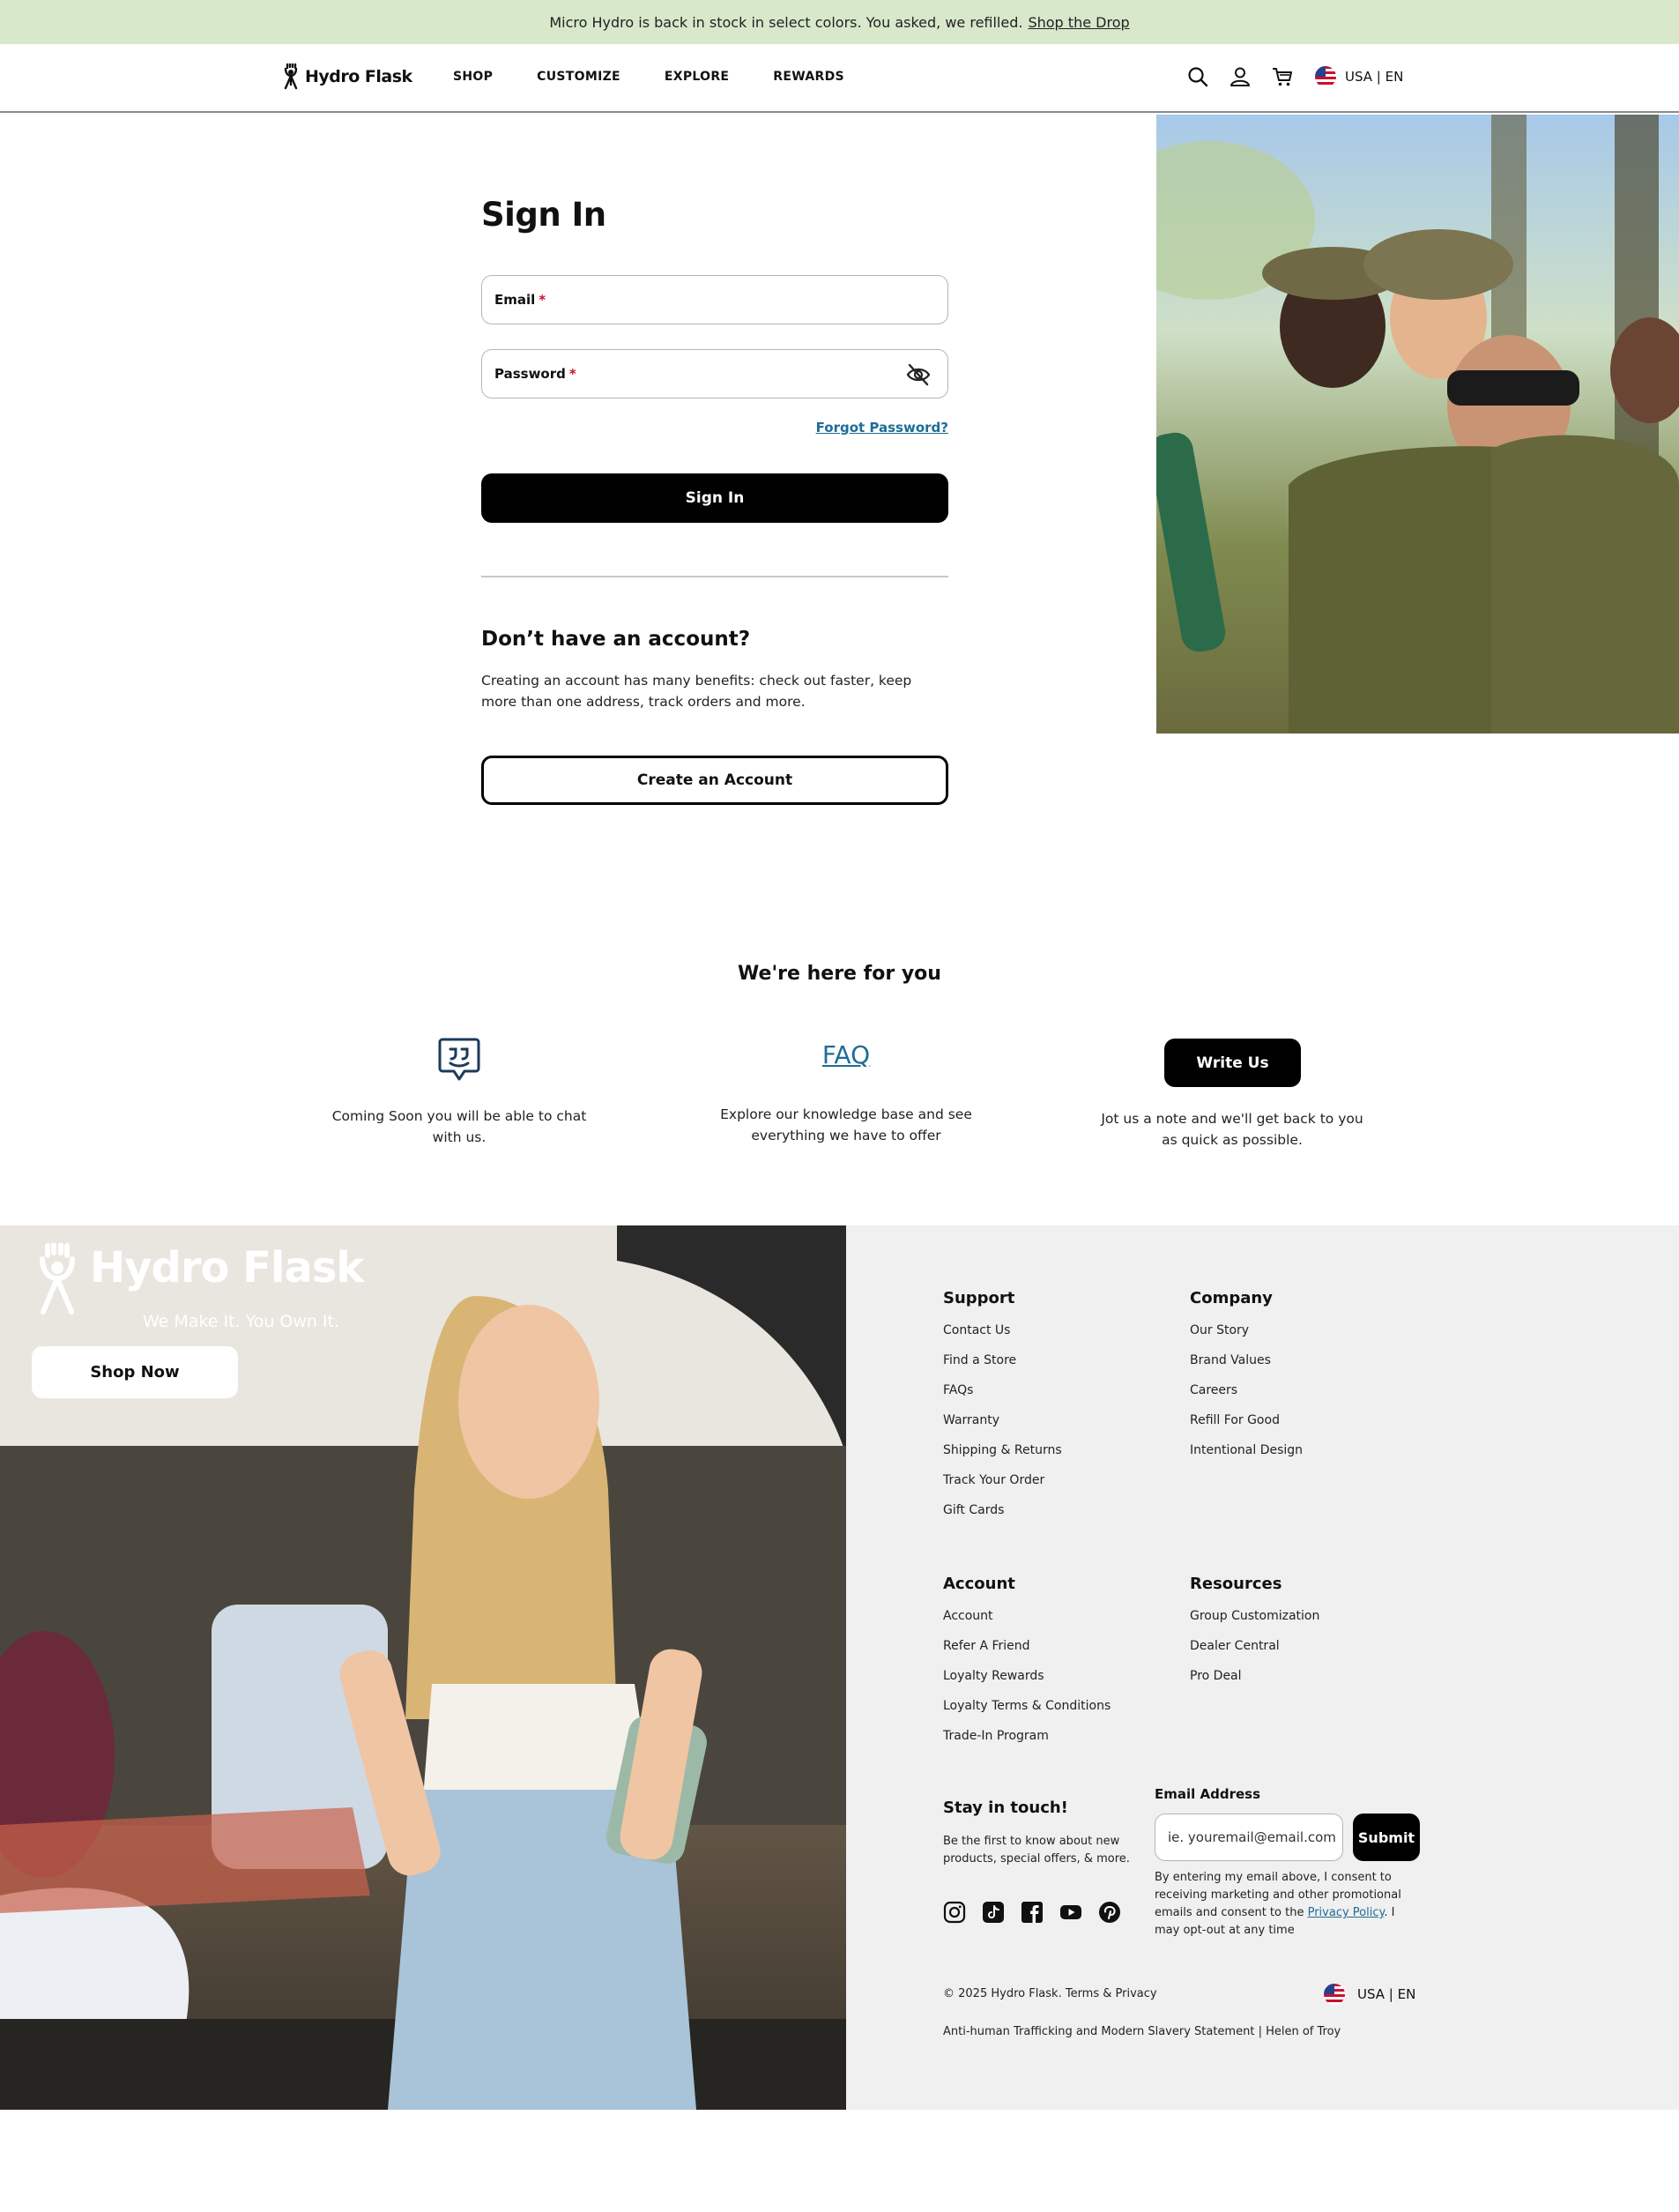 The height and width of the screenshot is (2212, 1679). What do you see at coordinates (1254, 1654) in the screenshot?
I see `footer-link: Dealer Central` at bounding box center [1254, 1654].